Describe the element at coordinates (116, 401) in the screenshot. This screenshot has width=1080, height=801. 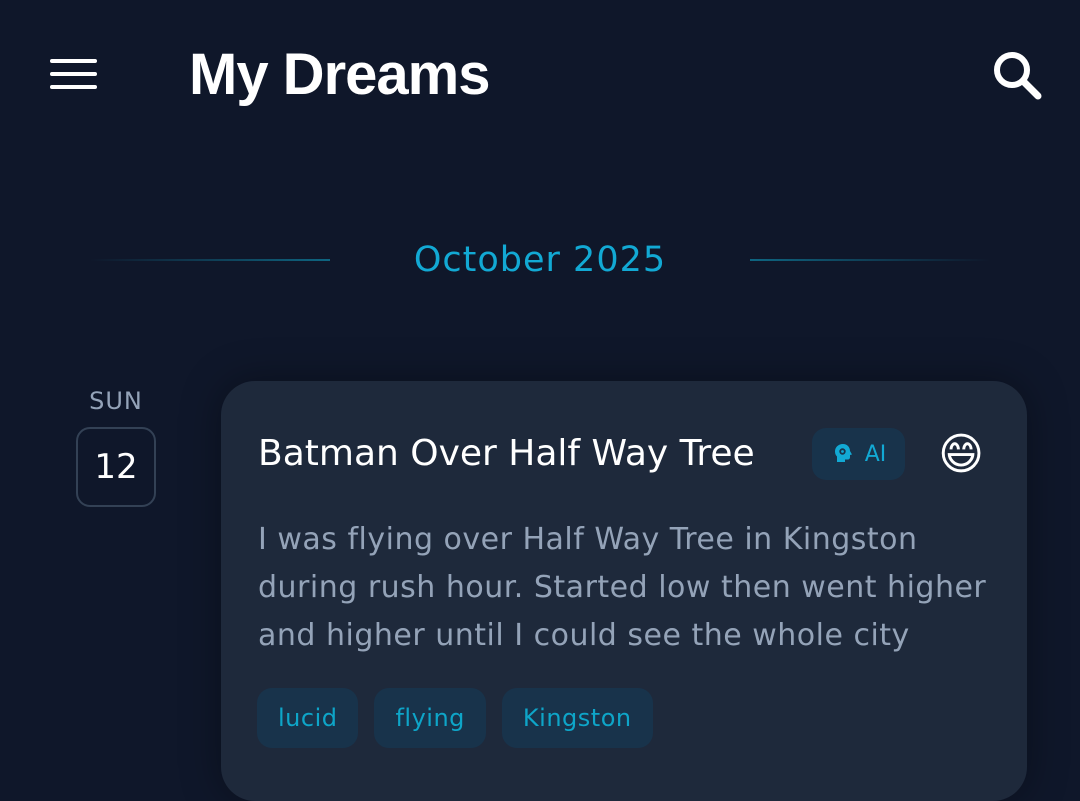
I see `entry-weekday: SUN` at that location.